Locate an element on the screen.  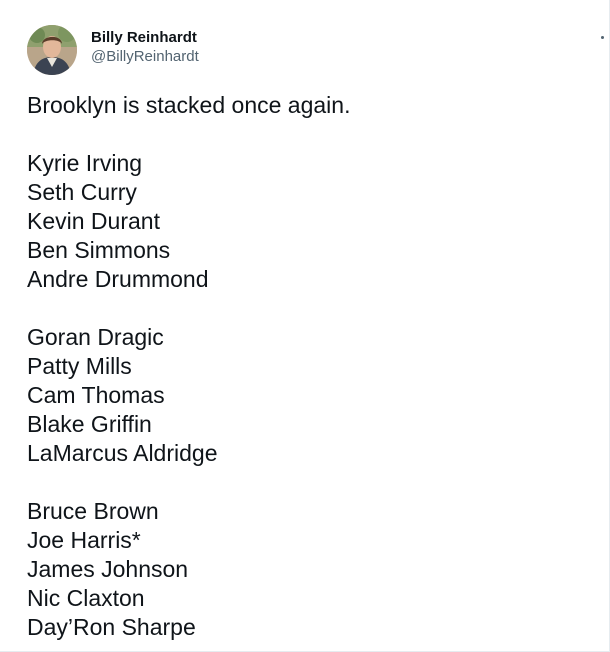
player-name: Patty Mills is located at coordinates (79, 366).